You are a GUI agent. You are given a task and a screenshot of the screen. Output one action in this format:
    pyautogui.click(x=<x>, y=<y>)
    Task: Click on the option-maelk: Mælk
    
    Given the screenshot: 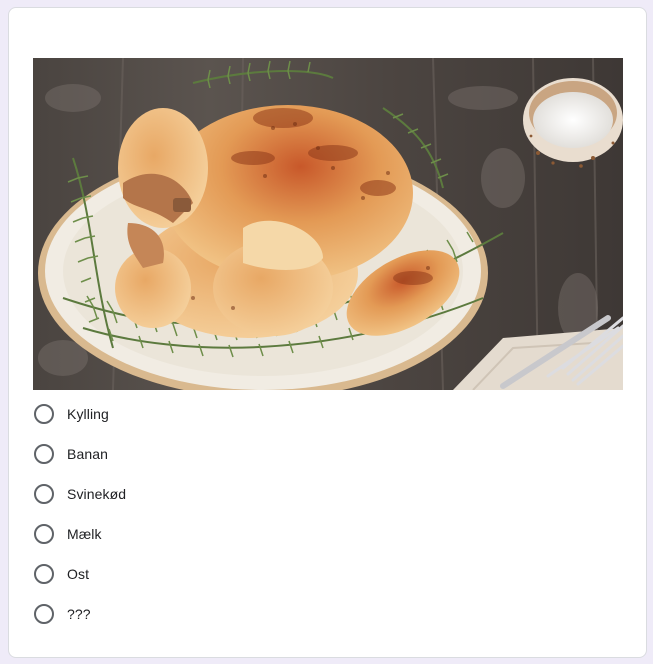 What is the action you would take?
    pyautogui.click(x=328, y=534)
    